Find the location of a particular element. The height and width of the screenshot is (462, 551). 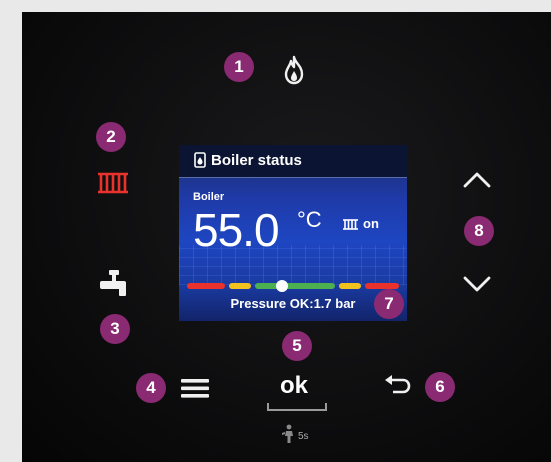

display-title: Boiler status is located at coordinates (256, 160).